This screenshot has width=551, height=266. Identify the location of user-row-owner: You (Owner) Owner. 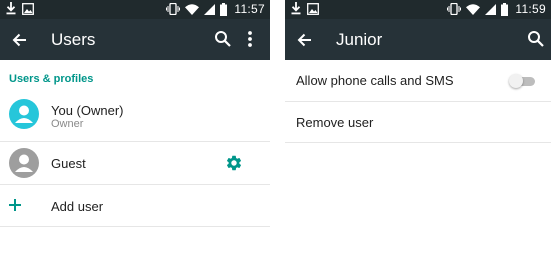
(135, 116).